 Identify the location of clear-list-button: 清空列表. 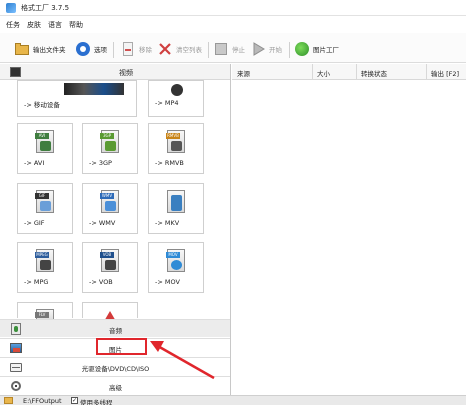
(179, 49).